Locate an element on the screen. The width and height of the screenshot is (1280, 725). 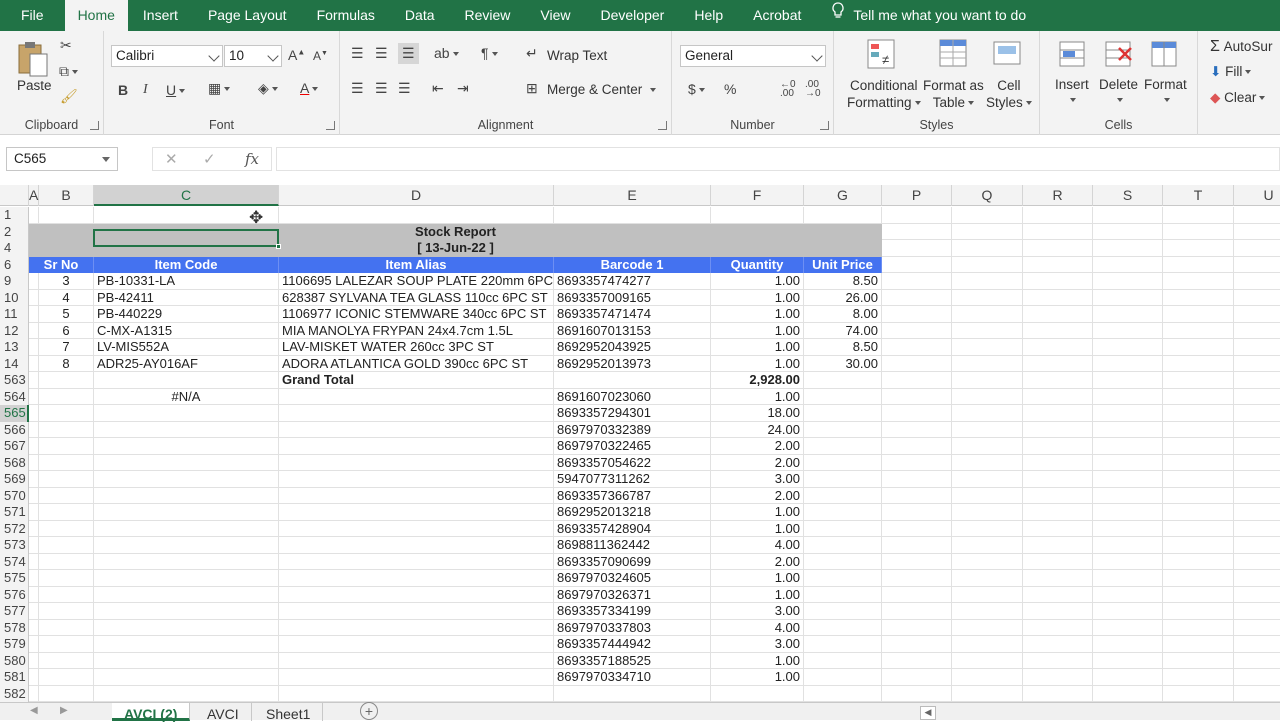
add-sheet-icon: + is located at coordinates (369, 711).